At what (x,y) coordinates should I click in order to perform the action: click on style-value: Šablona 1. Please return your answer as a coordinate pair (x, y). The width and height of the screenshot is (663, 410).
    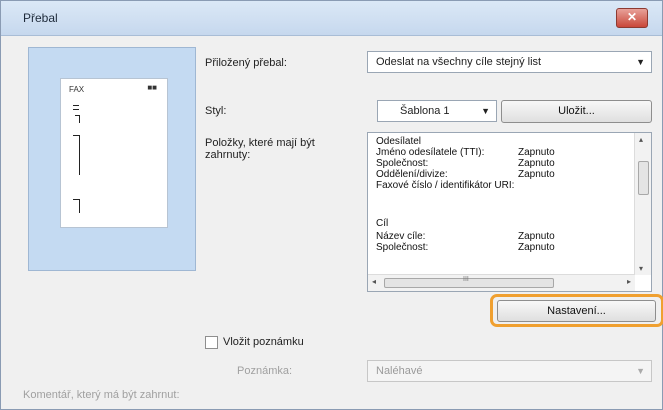
    Looking at the image, I should click on (425, 111).